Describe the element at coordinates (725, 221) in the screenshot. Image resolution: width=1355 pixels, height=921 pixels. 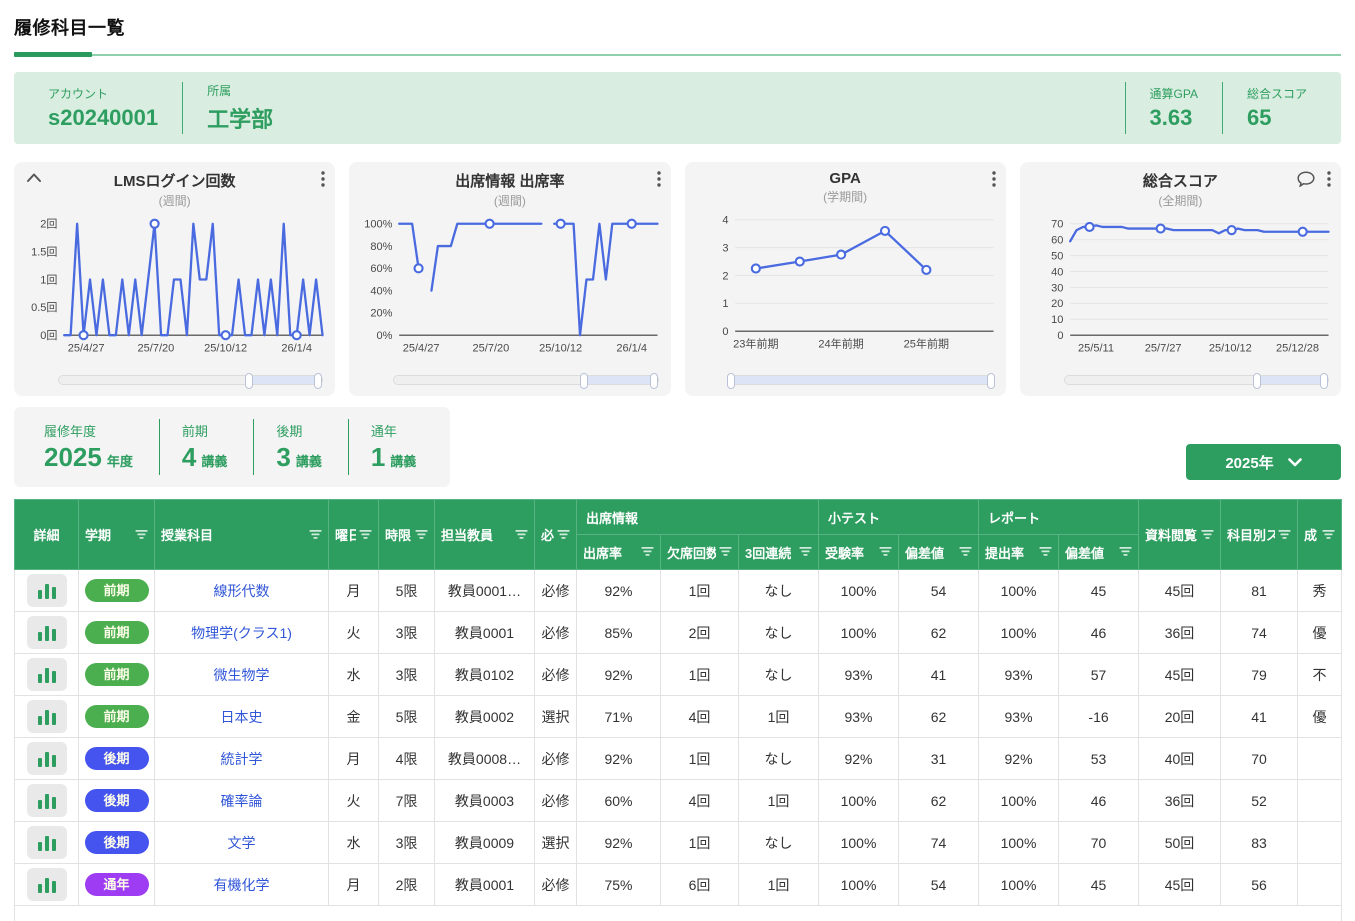
I see `svg-text: 4` at that location.